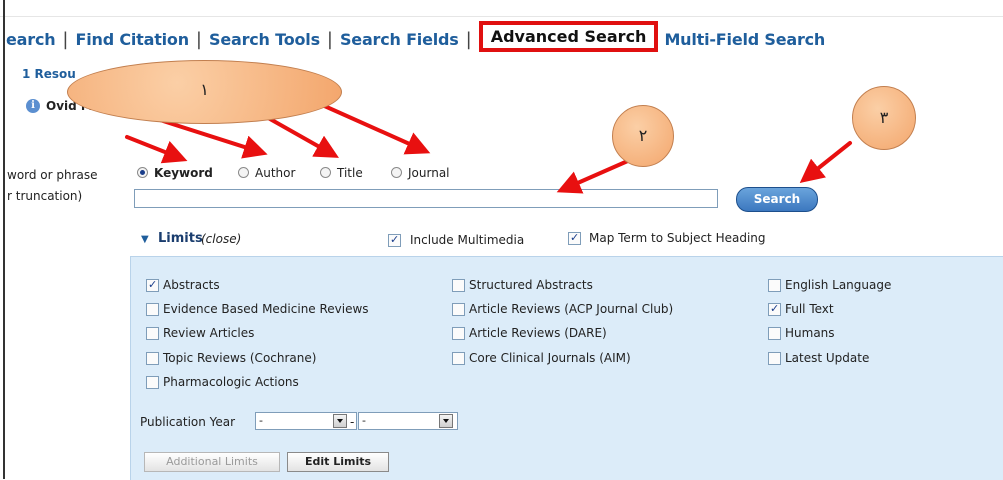  I want to click on annotation-number: ٢, so click(643, 135).